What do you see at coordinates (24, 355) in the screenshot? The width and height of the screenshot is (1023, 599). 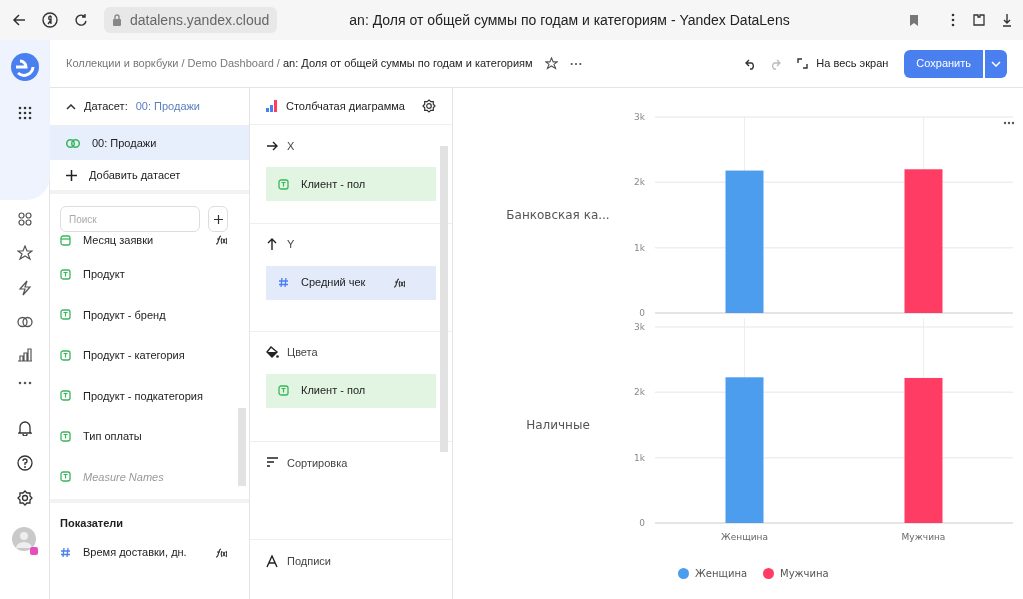 I see `chart-icon` at bounding box center [24, 355].